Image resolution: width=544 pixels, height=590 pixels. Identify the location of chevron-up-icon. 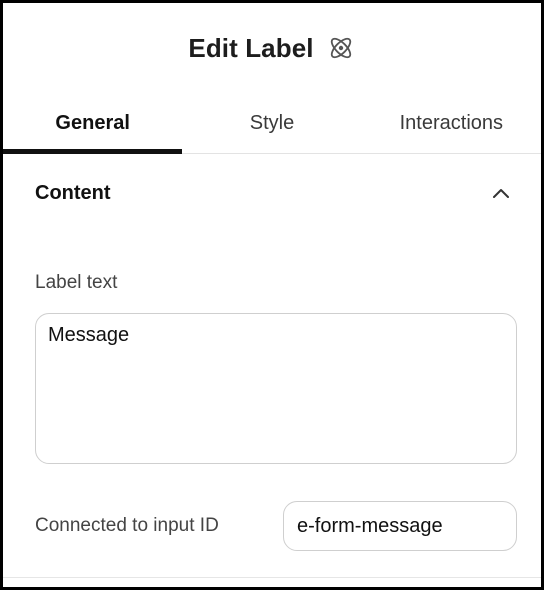
(501, 193).